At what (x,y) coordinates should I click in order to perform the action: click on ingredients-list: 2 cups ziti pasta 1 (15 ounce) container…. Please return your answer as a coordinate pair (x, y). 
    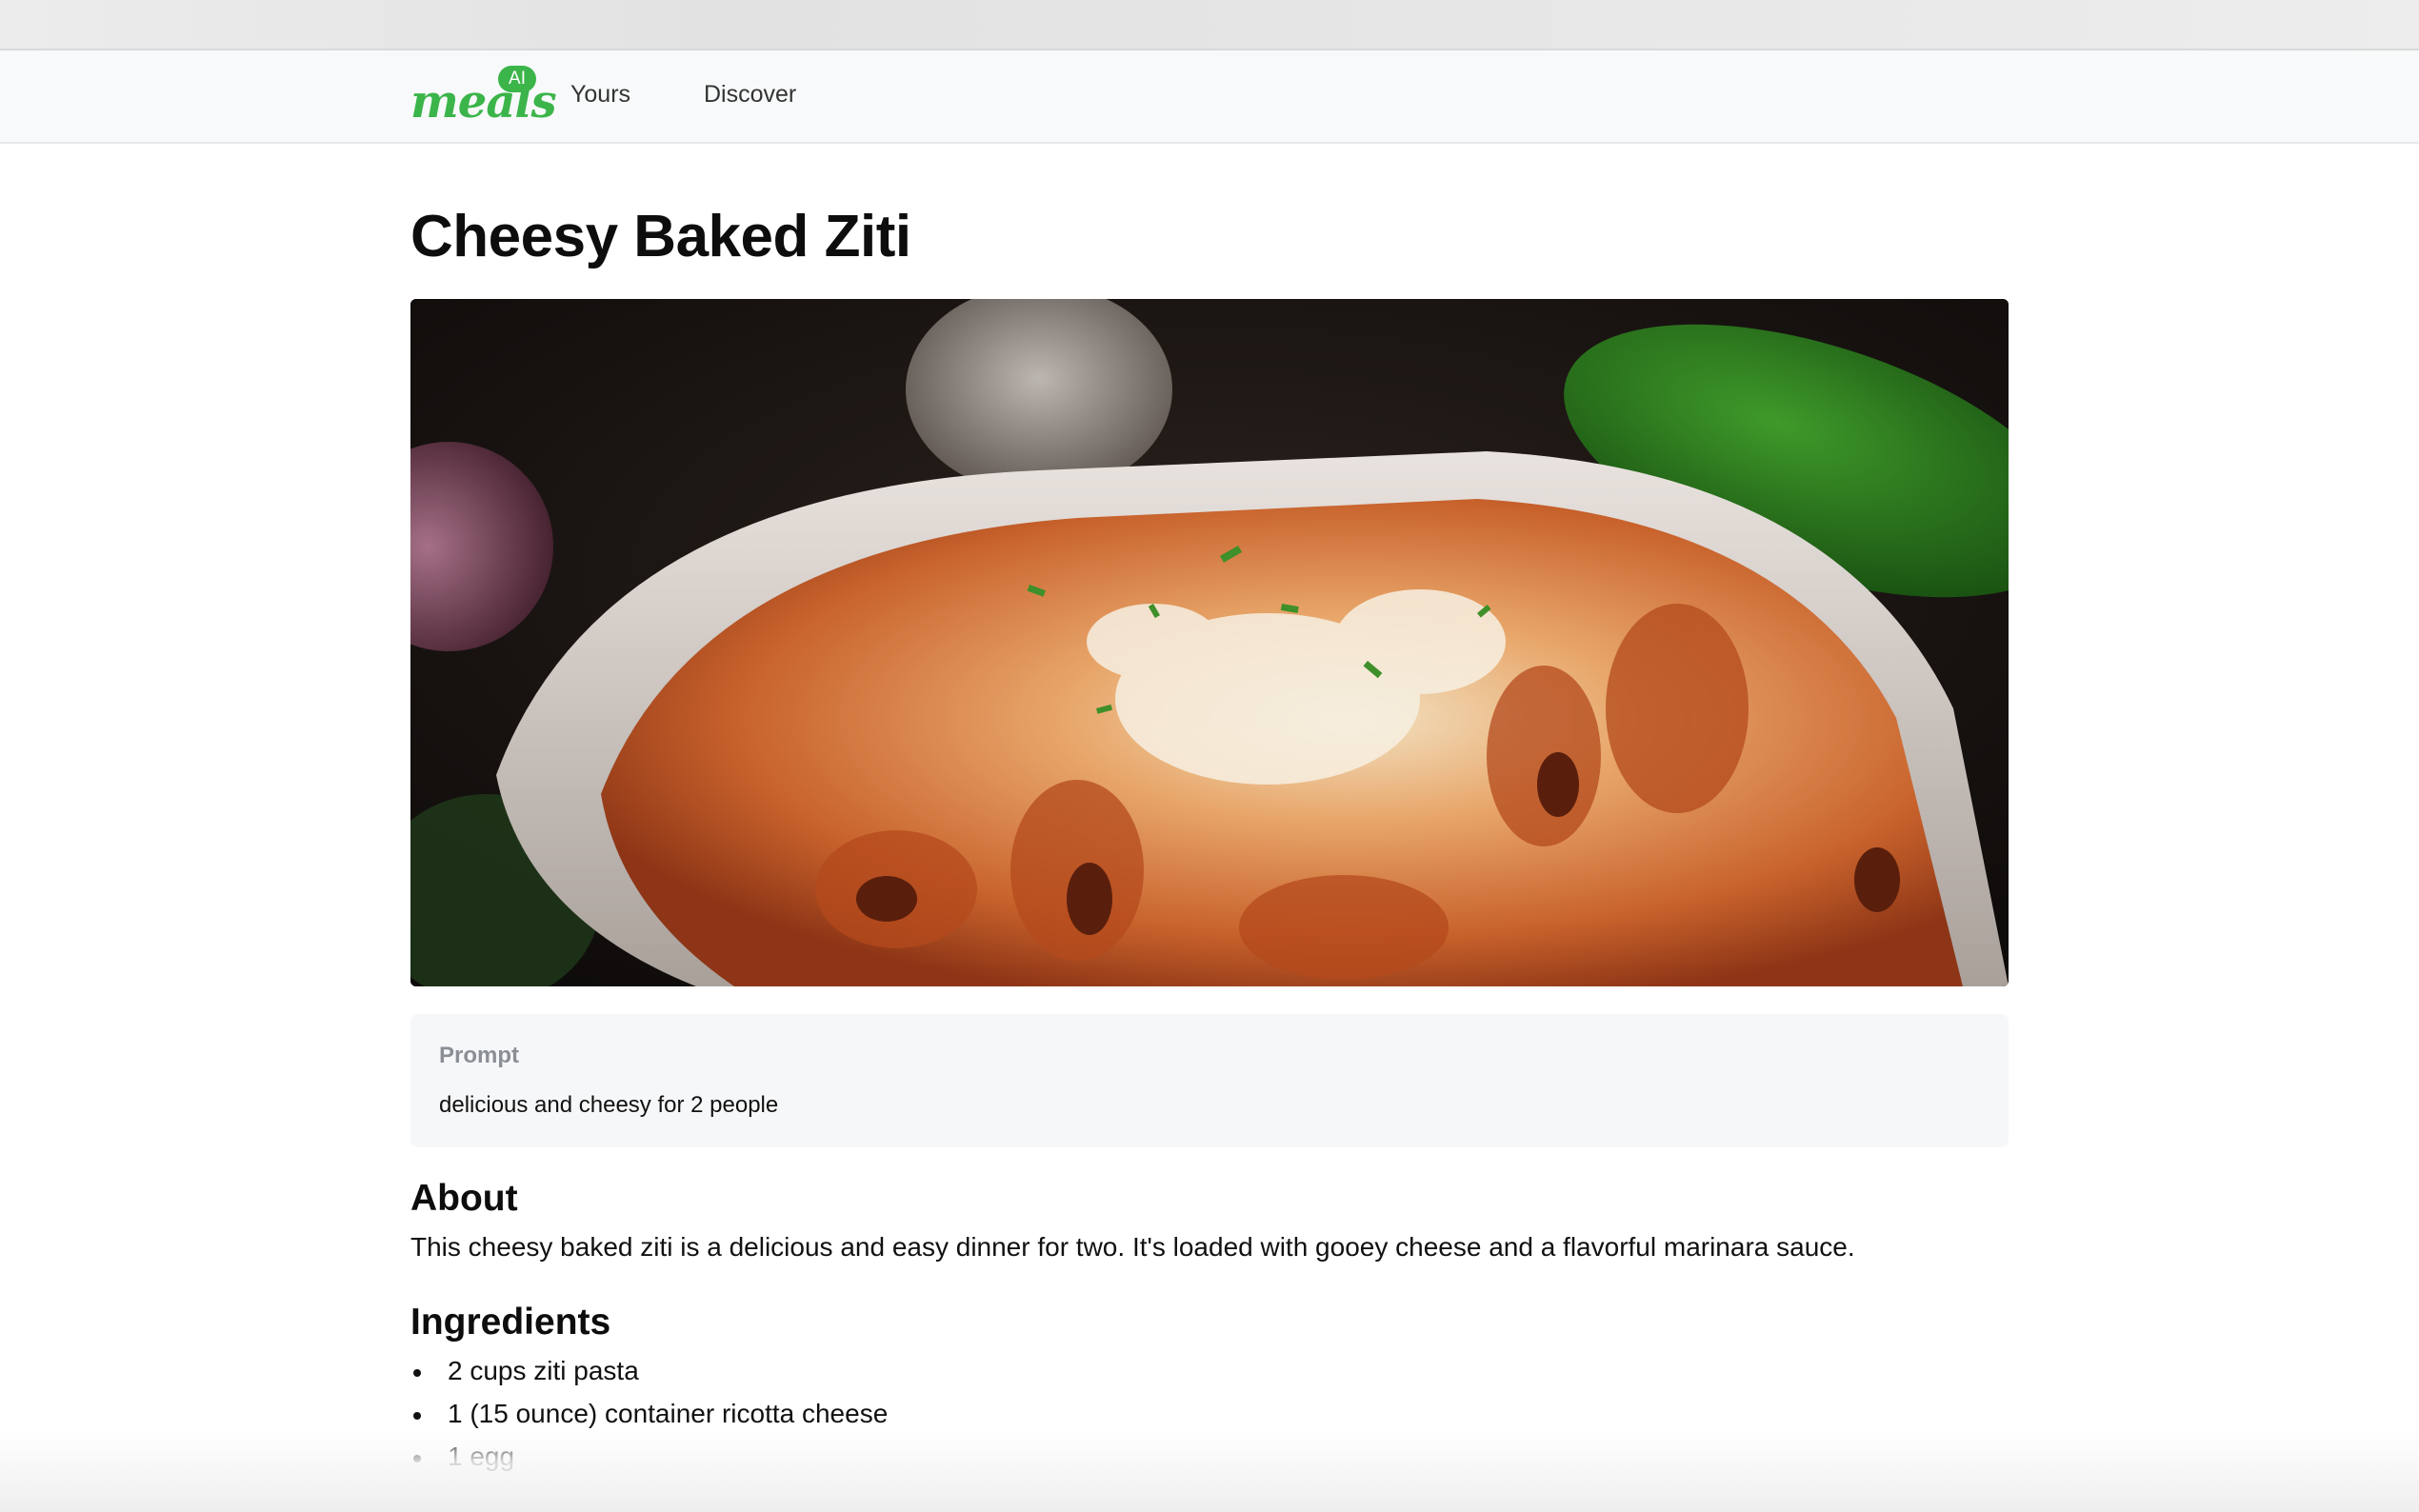
    Looking at the image, I should click on (649, 1417).